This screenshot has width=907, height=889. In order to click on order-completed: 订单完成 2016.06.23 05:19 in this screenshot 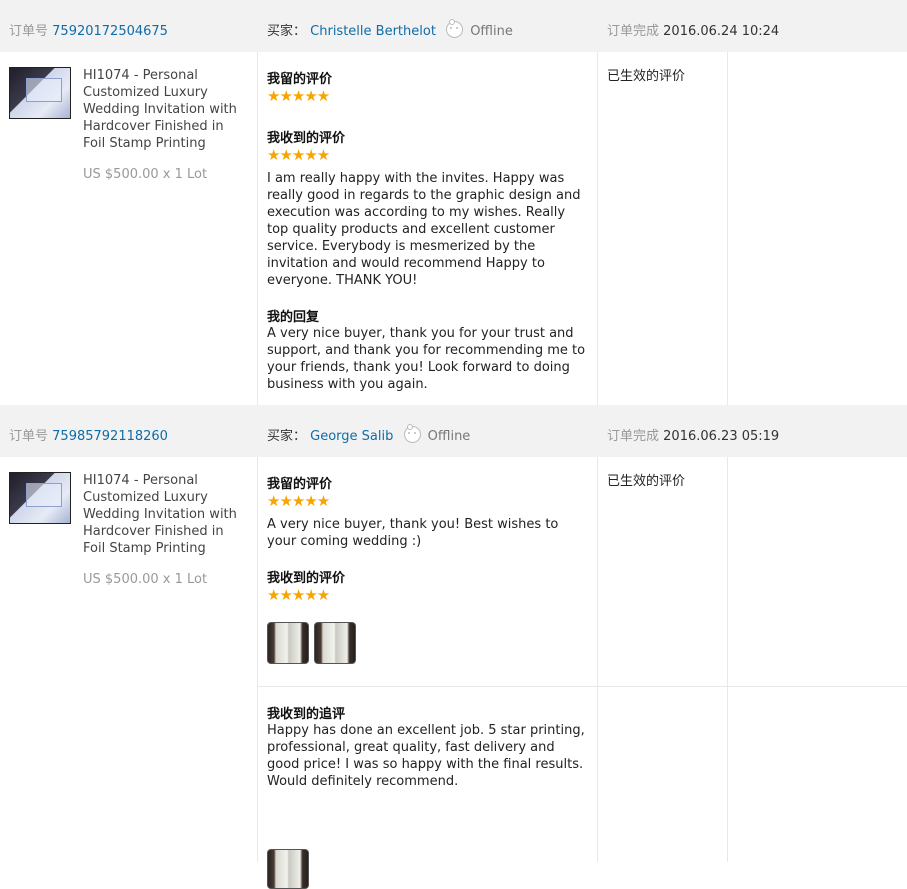, I will do `click(693, 434)`.